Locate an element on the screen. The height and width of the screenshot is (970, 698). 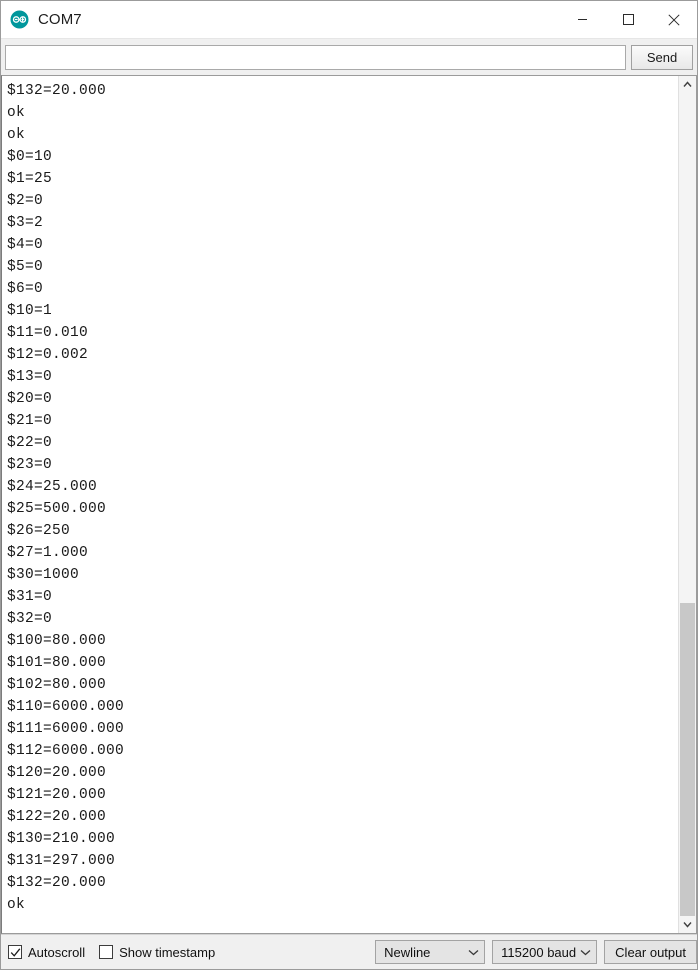
serial-line: $110=6000.000 is located at coordinates (66, 707).